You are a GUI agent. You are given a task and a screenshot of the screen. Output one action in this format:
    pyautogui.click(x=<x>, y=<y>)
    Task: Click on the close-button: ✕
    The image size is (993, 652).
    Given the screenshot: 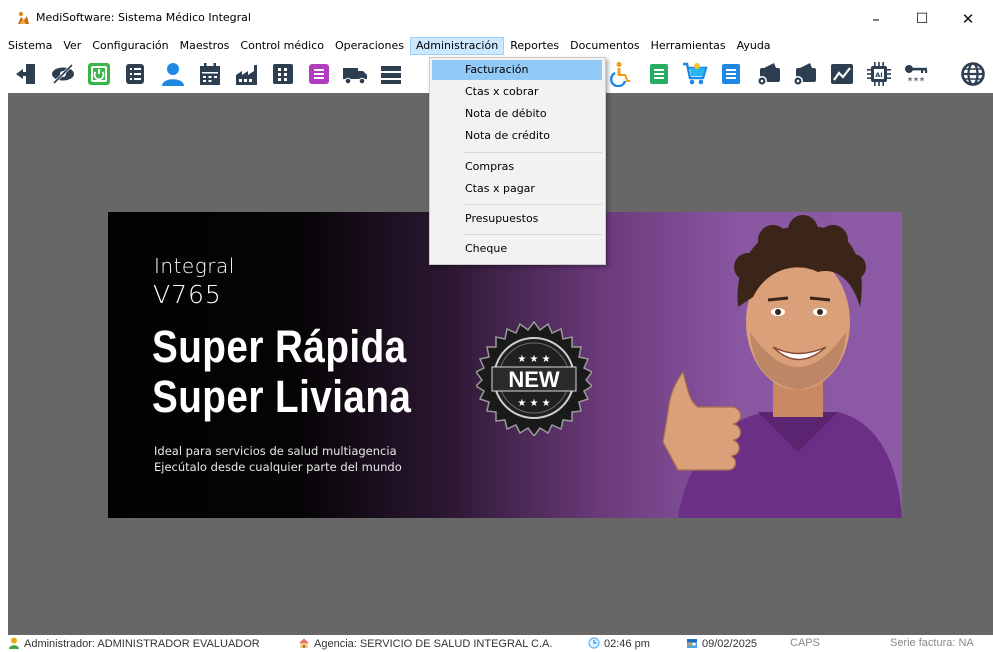 What is the action you would take?
    pyautogui.click(x=968, y=19)
    